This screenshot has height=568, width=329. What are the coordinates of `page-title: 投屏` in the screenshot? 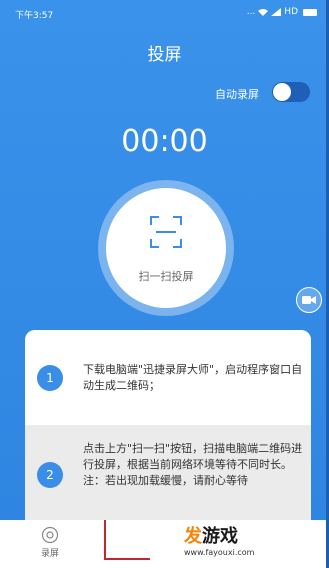 It's located at (164, 55).